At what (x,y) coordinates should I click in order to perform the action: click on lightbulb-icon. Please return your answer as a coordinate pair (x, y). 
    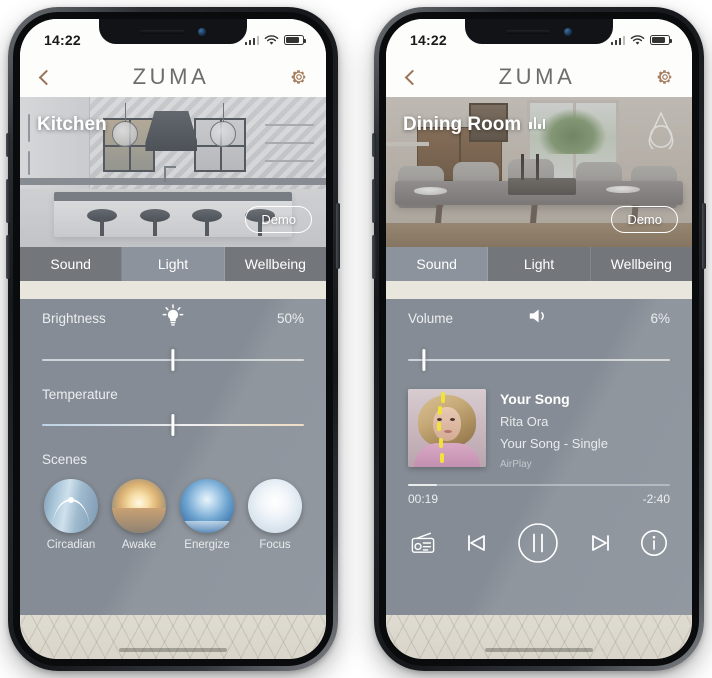
    Looking at the image, I should click on (173, 318).